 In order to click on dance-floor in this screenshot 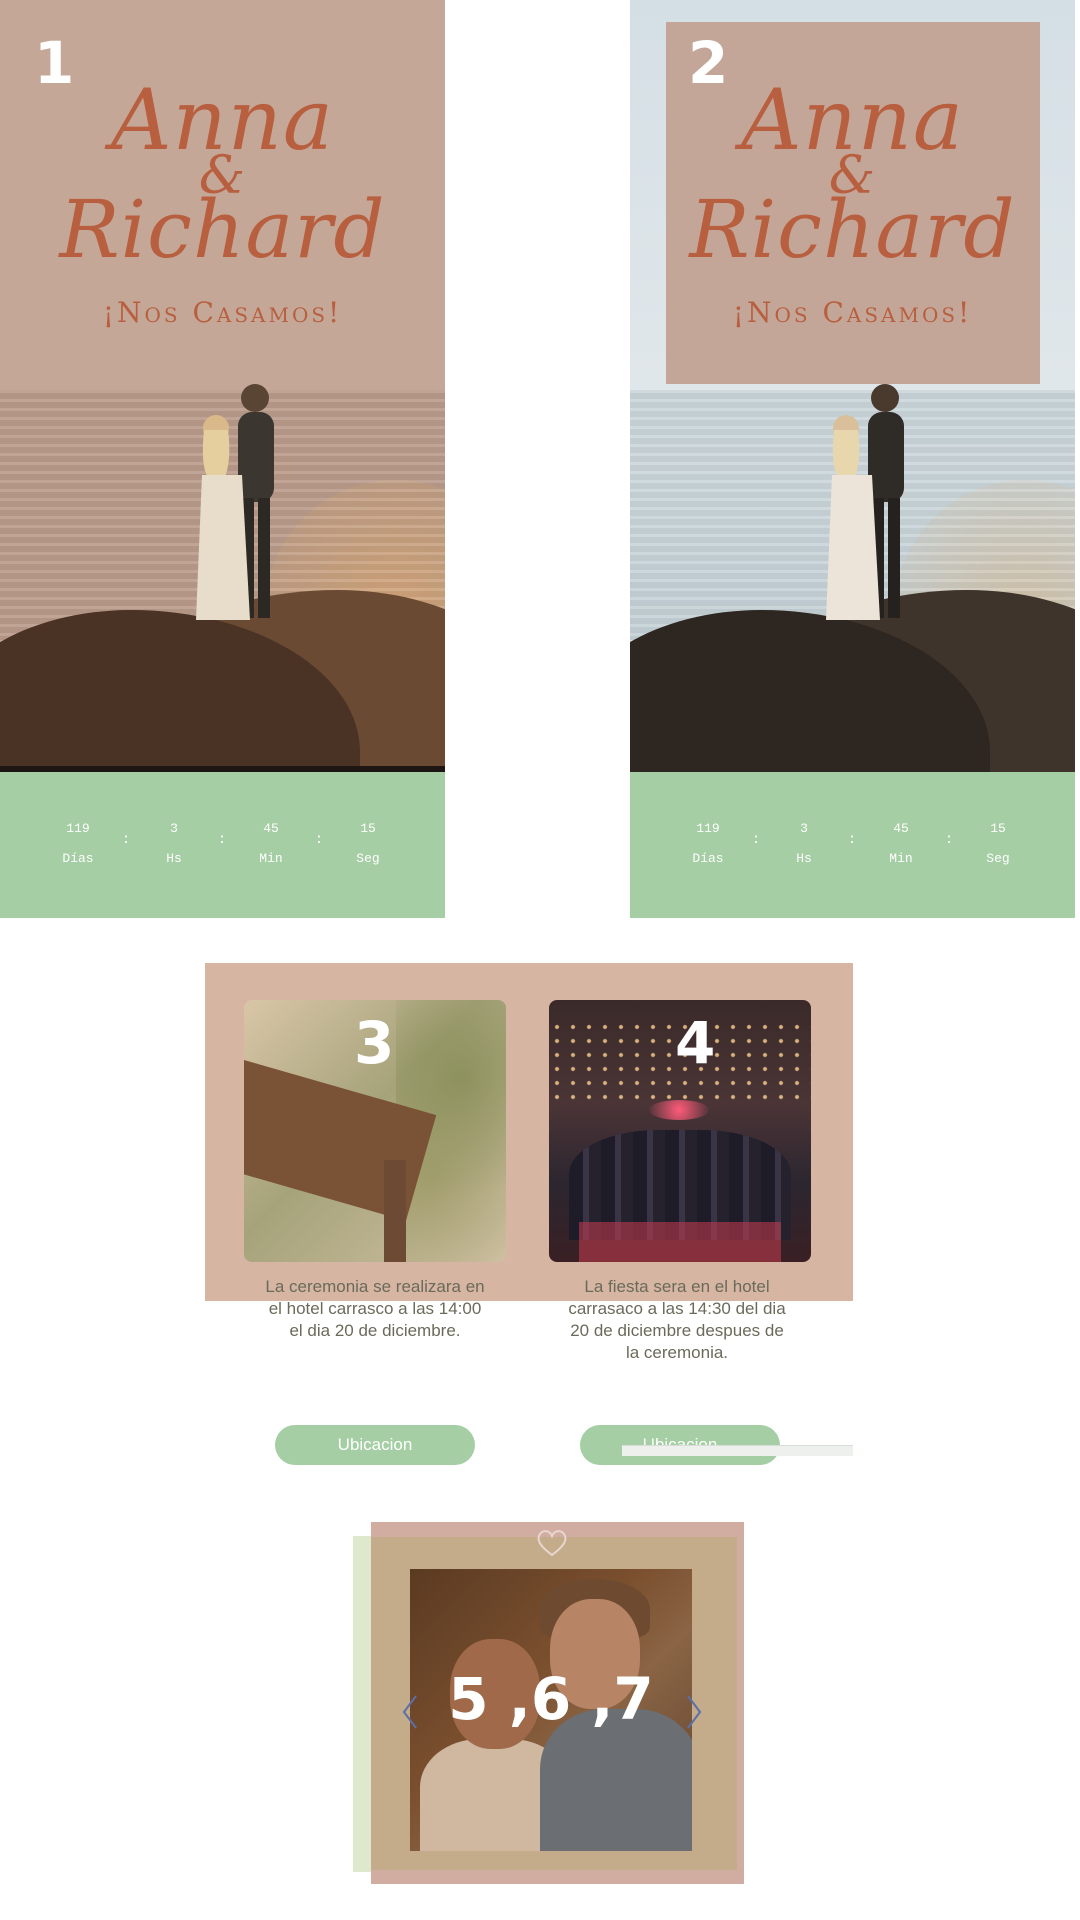, I will do `click(680, 1242)`.